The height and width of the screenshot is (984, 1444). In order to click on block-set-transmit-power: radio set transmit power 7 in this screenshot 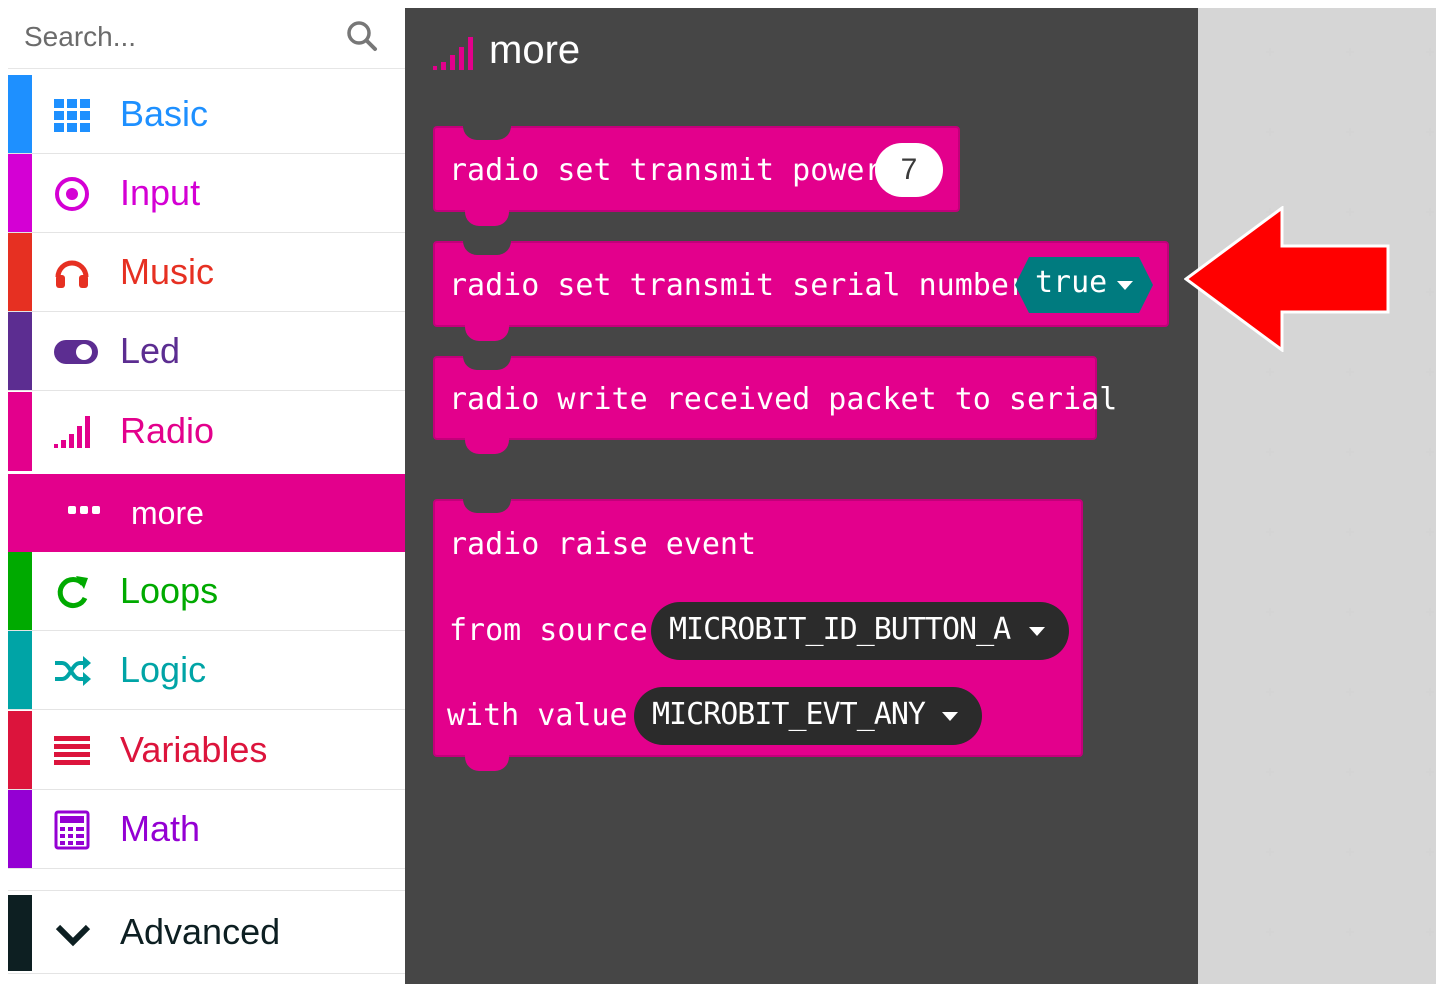, I will do `click(696, 176)`.